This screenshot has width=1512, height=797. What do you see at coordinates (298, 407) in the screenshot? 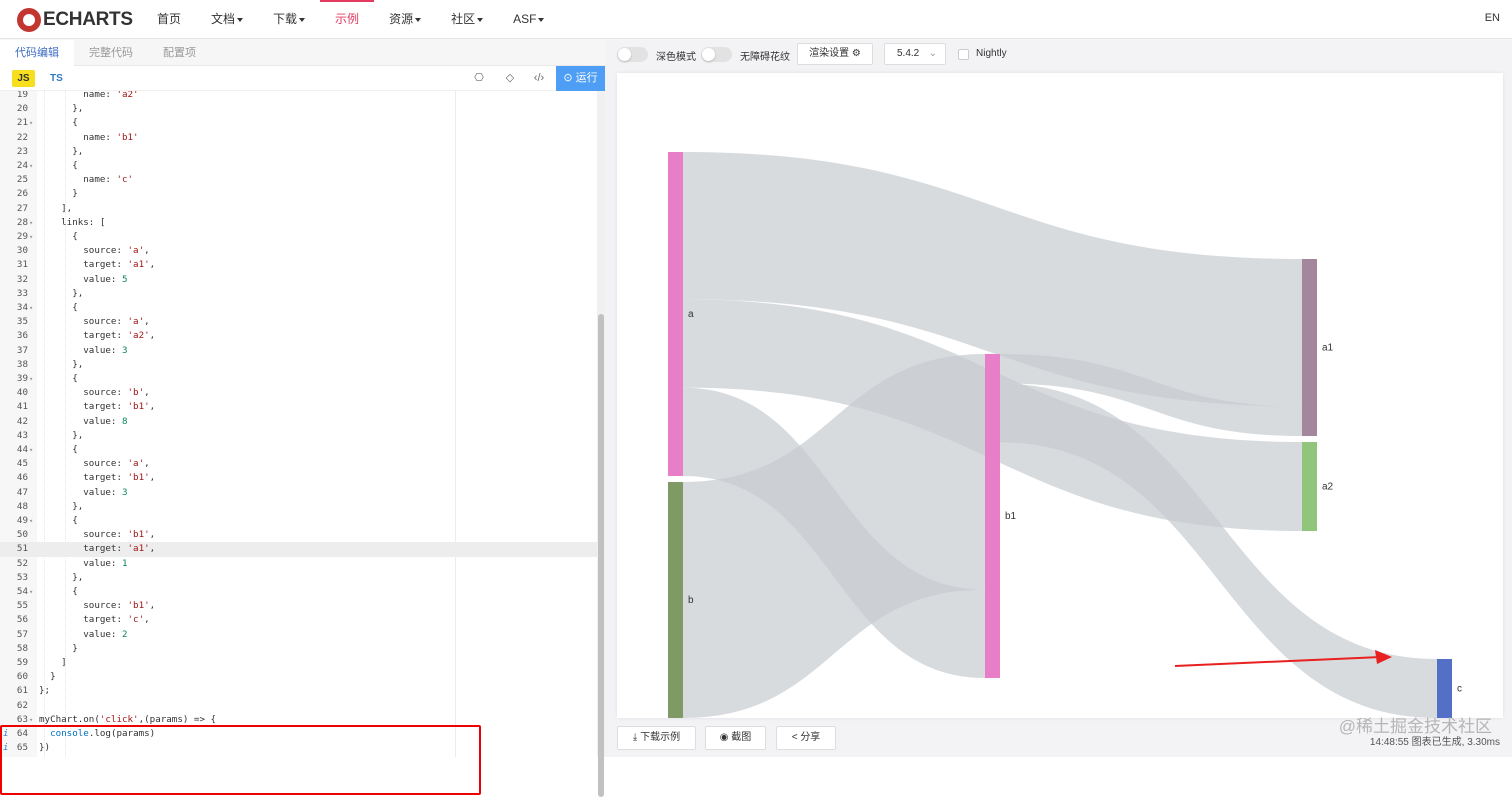
I see `code-line: 41 target: 'b1',` at bounding box center [298, 407].